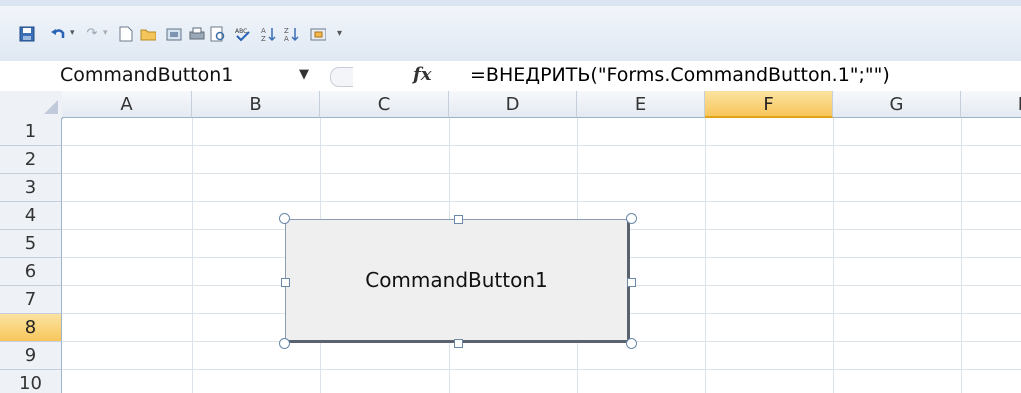 This screenshot has height=393, width=1021. What do you see at coordinates (269, 34) in the screenshot?
I see `sort-ascending-icon: AZ` at bounding box center [269, 34].